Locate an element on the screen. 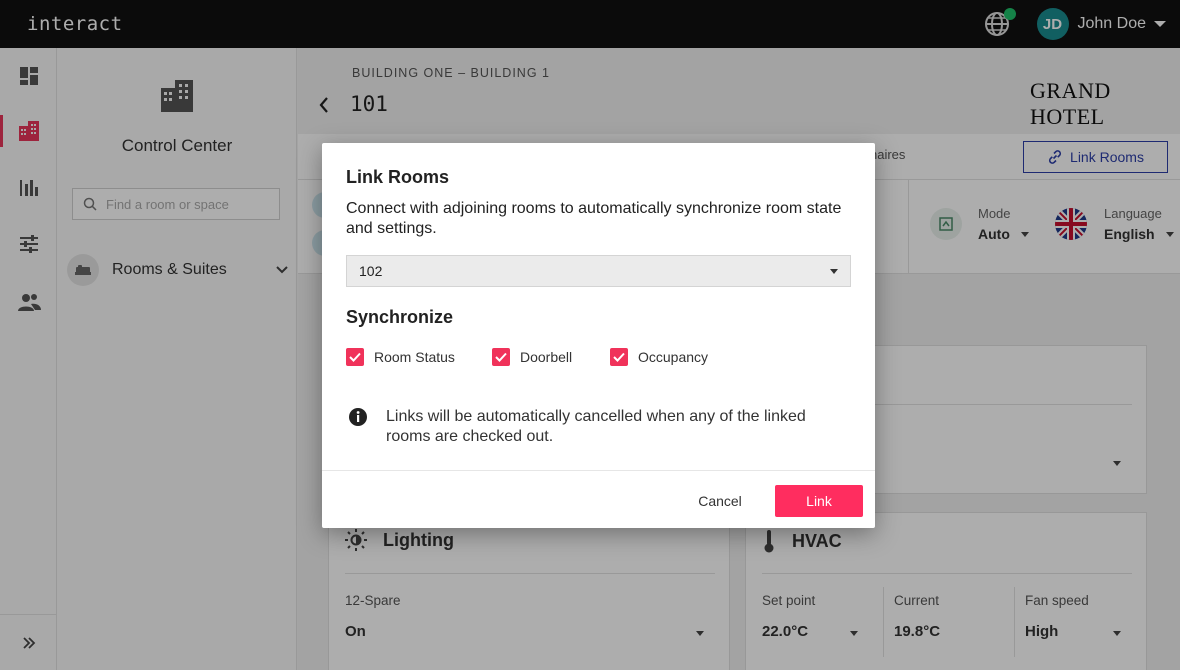  room-select: 102 is located at coordinates (598, 271).